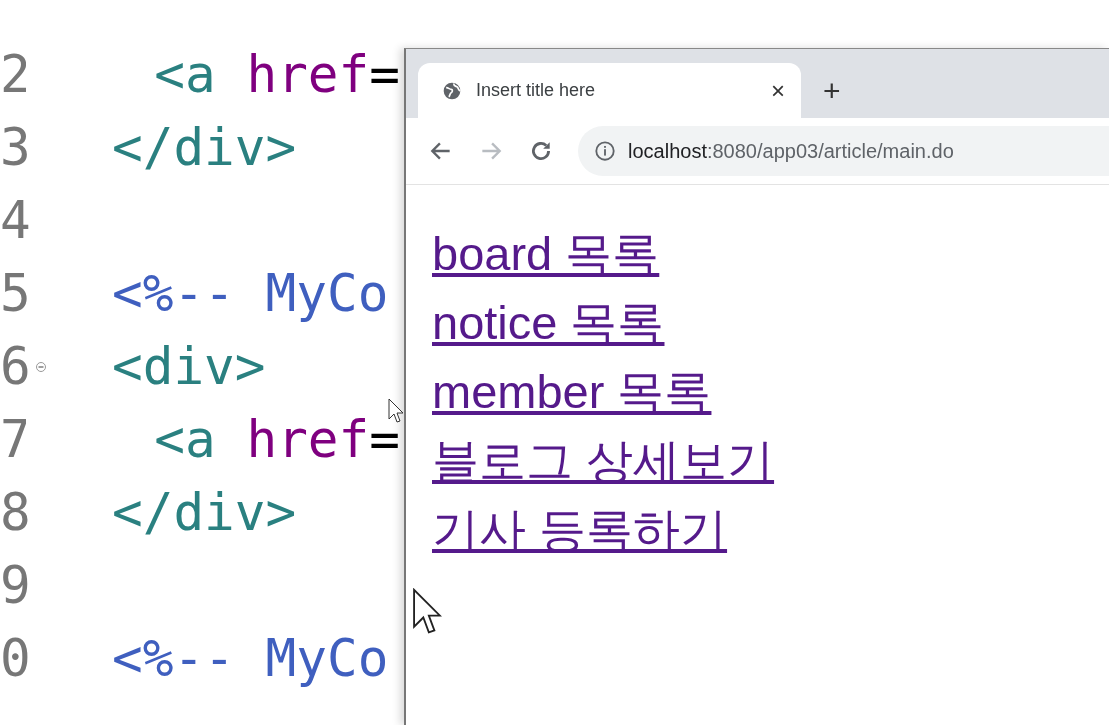  What do you see at coordinates (189, 366) in the screenshot?
I see `code-token: <div>` at bounding box center [189, 366].